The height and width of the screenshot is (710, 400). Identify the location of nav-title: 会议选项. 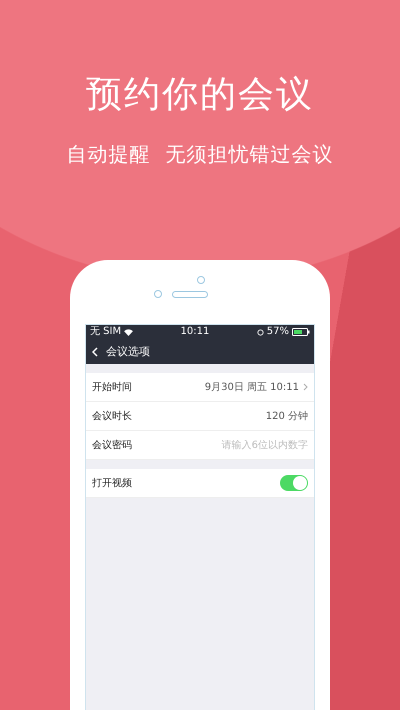
(128, 351).